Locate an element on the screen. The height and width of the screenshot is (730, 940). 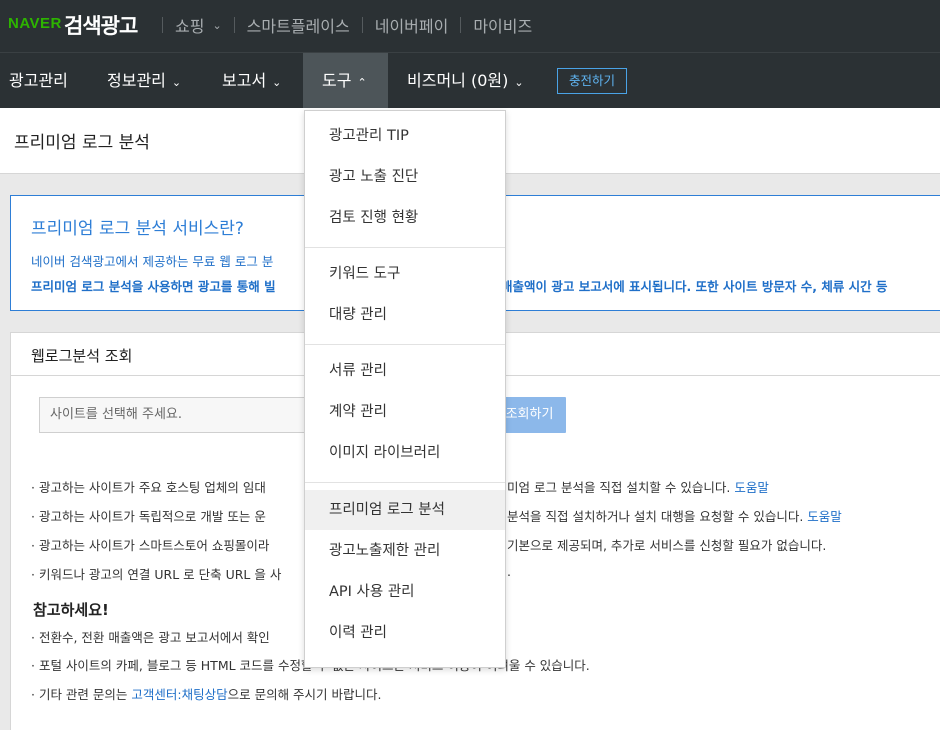
chevron-up-icon: ⌃ is located at coordinates (362, 82).